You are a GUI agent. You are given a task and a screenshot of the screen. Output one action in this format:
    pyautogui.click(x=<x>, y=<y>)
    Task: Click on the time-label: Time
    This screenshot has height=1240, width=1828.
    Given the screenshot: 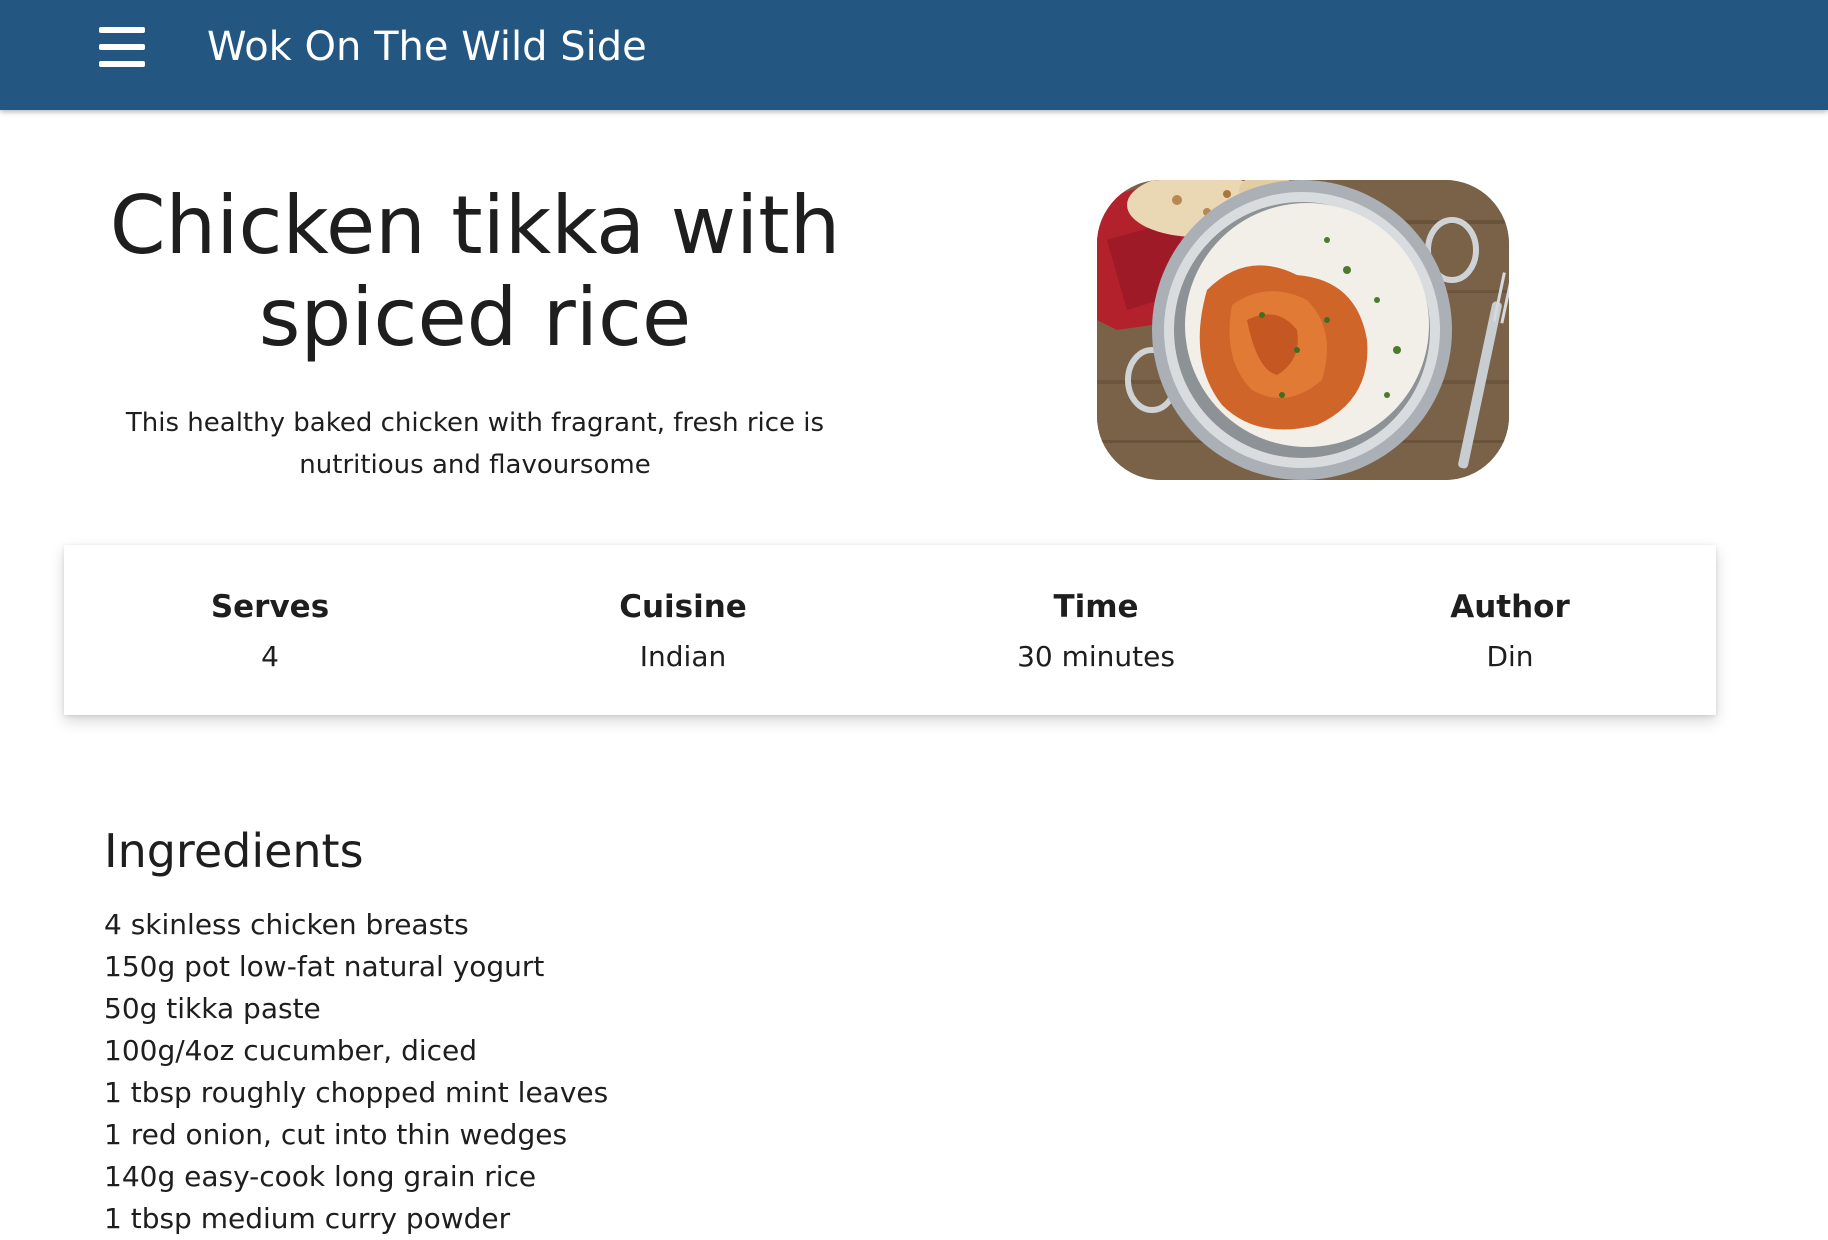 What is the action you would take?
    pyautogui.click(x=1096, y=607)
    